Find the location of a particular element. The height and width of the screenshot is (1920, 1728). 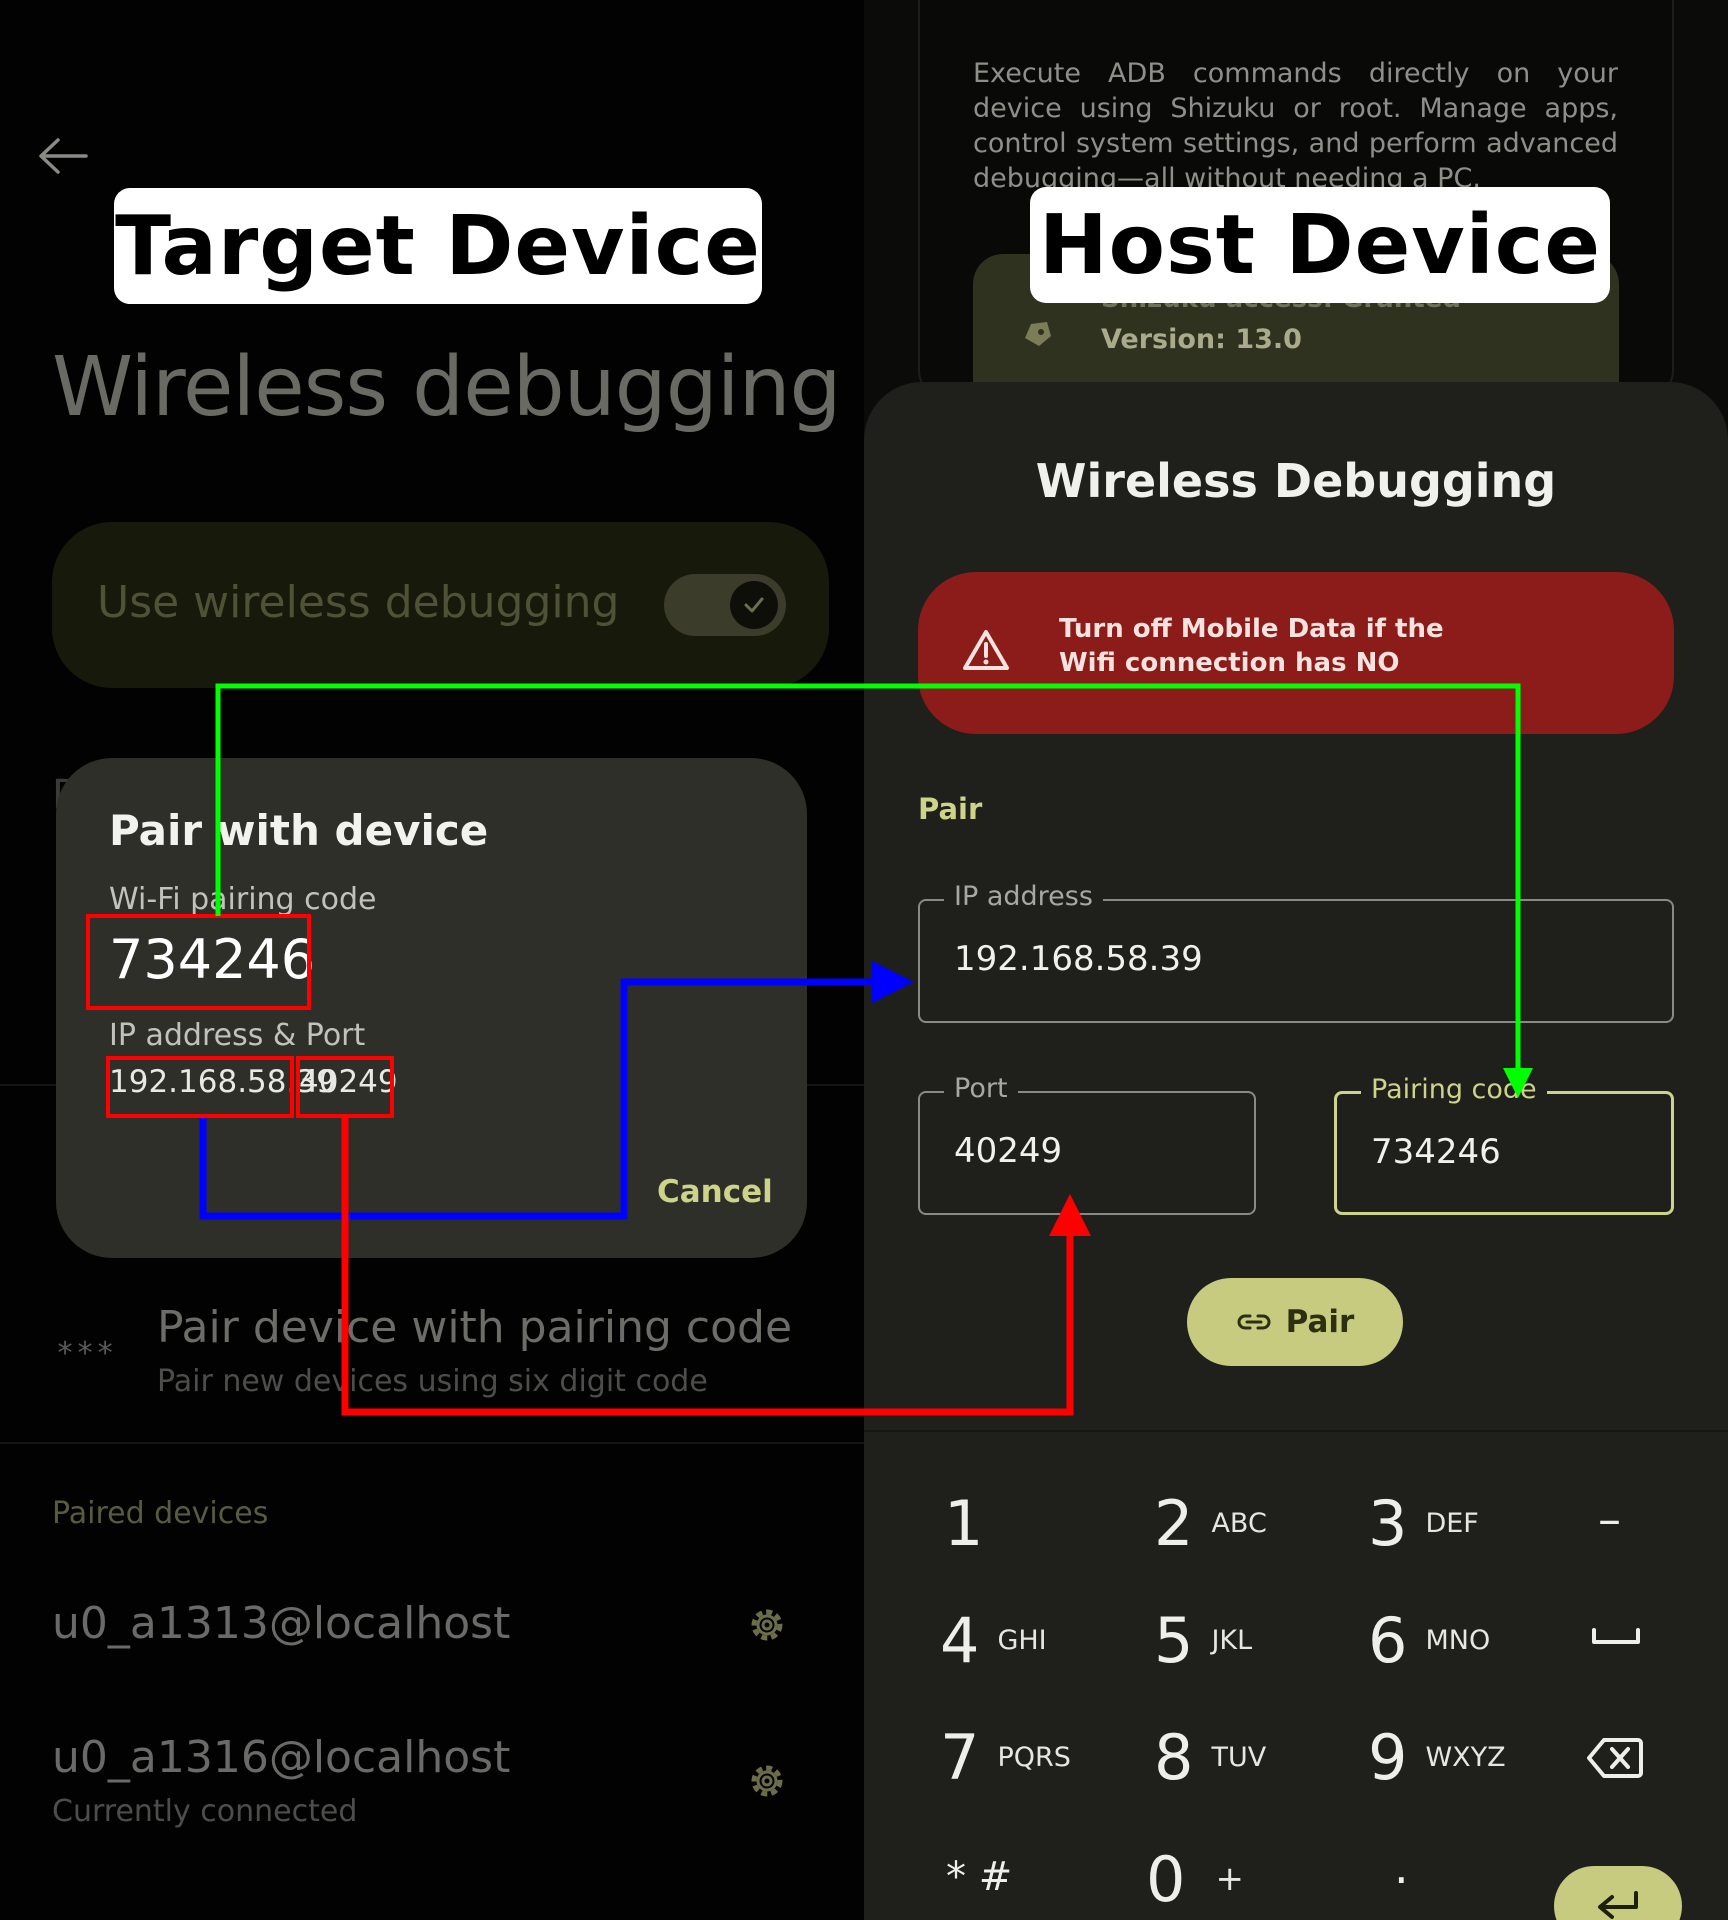

warning-icon is located at coordinates (986, 650).